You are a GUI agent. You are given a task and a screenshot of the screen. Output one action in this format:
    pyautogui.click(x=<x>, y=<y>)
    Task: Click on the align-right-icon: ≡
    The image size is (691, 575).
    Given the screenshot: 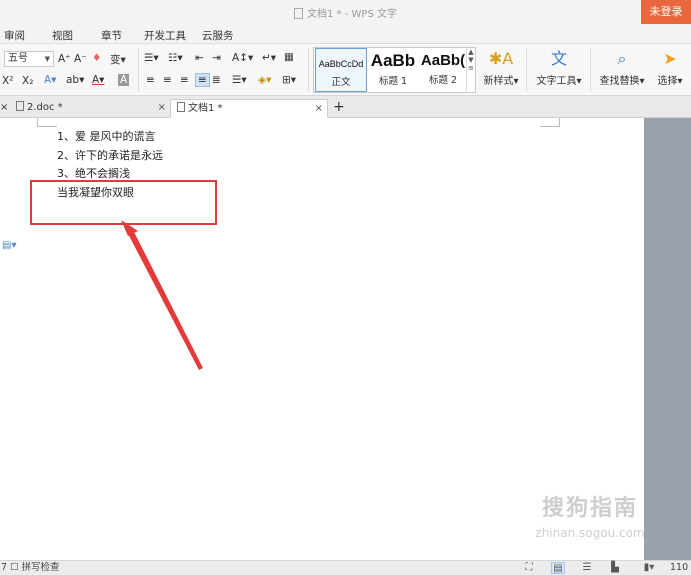 What is the action you would take?
    pyautogui.click(x=184, y=80)
    